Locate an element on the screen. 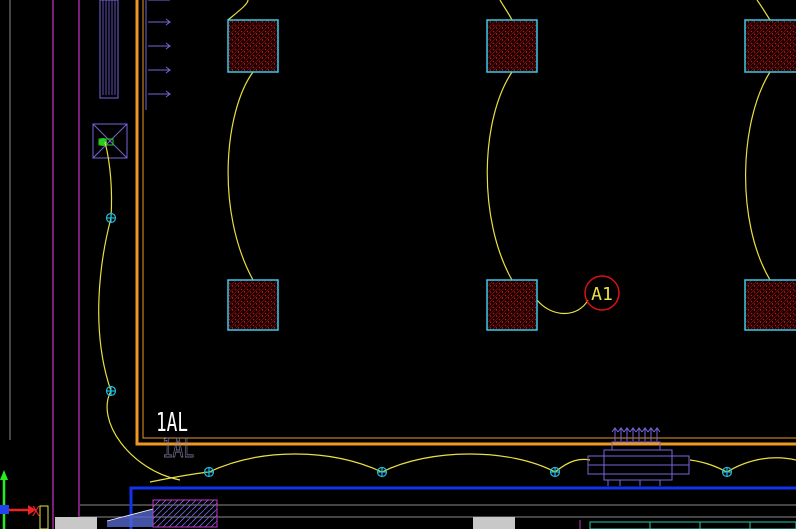  panel-label-group: 1AL 1AL is located at coordinates (175, 436).